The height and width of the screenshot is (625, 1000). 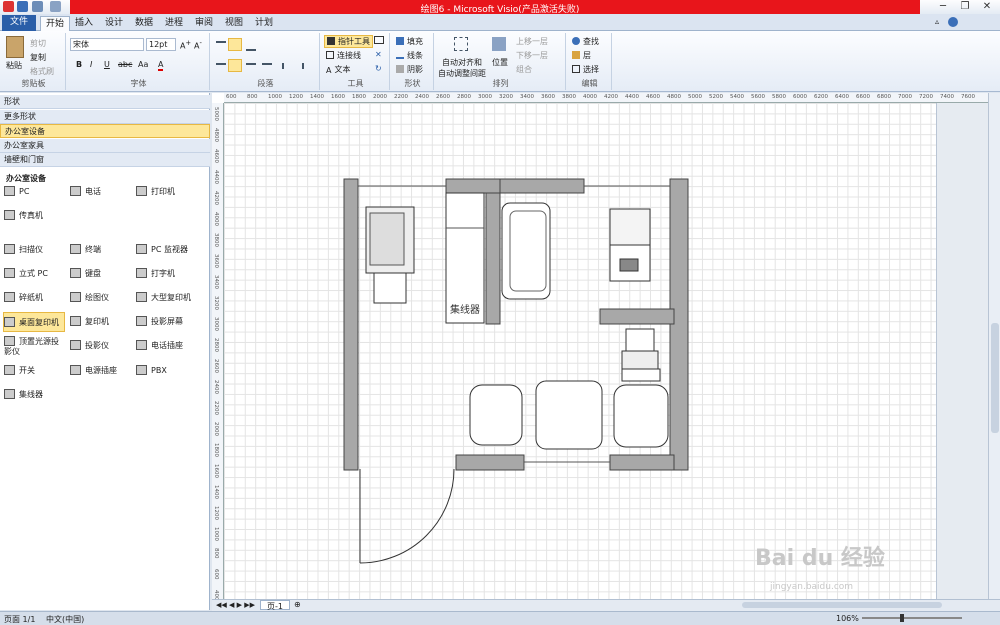 I want to click on tab-review: 审阅, so click(x=204, y=23).